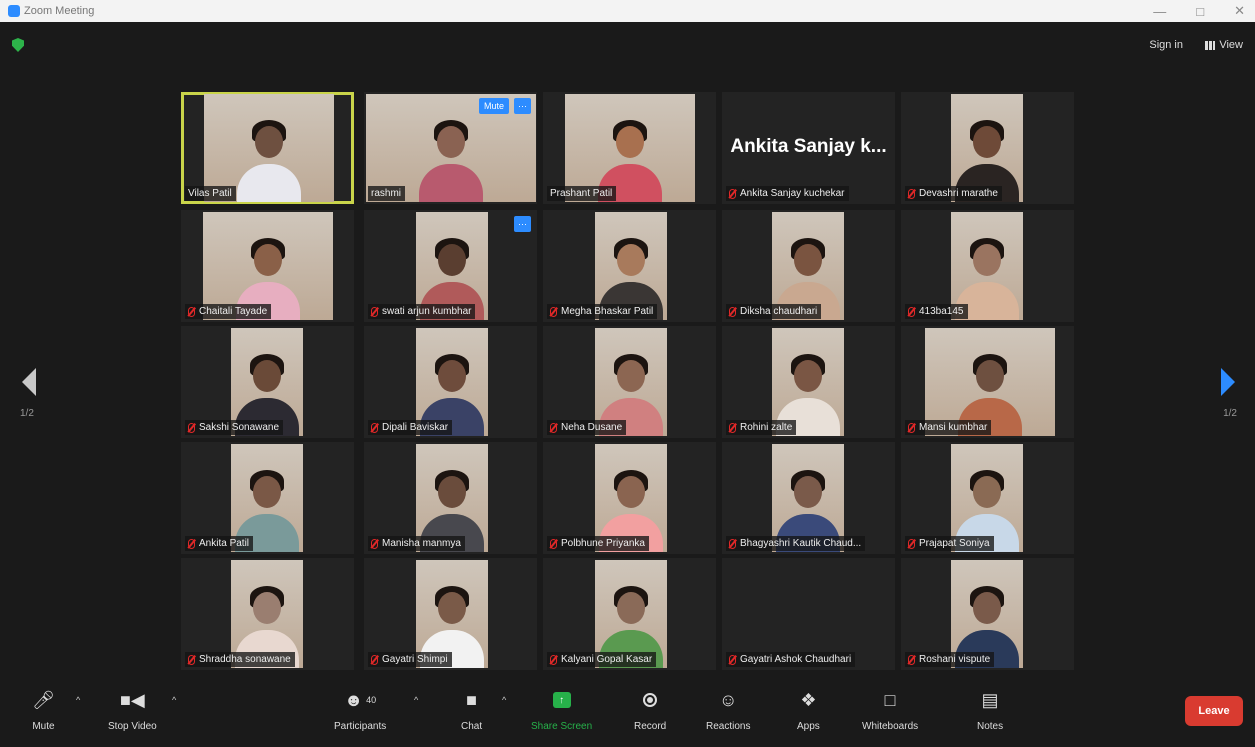 This screenshot has width=1255, height=747. I want to click on participants-options-caret-icon: ^, so click(416, 700).